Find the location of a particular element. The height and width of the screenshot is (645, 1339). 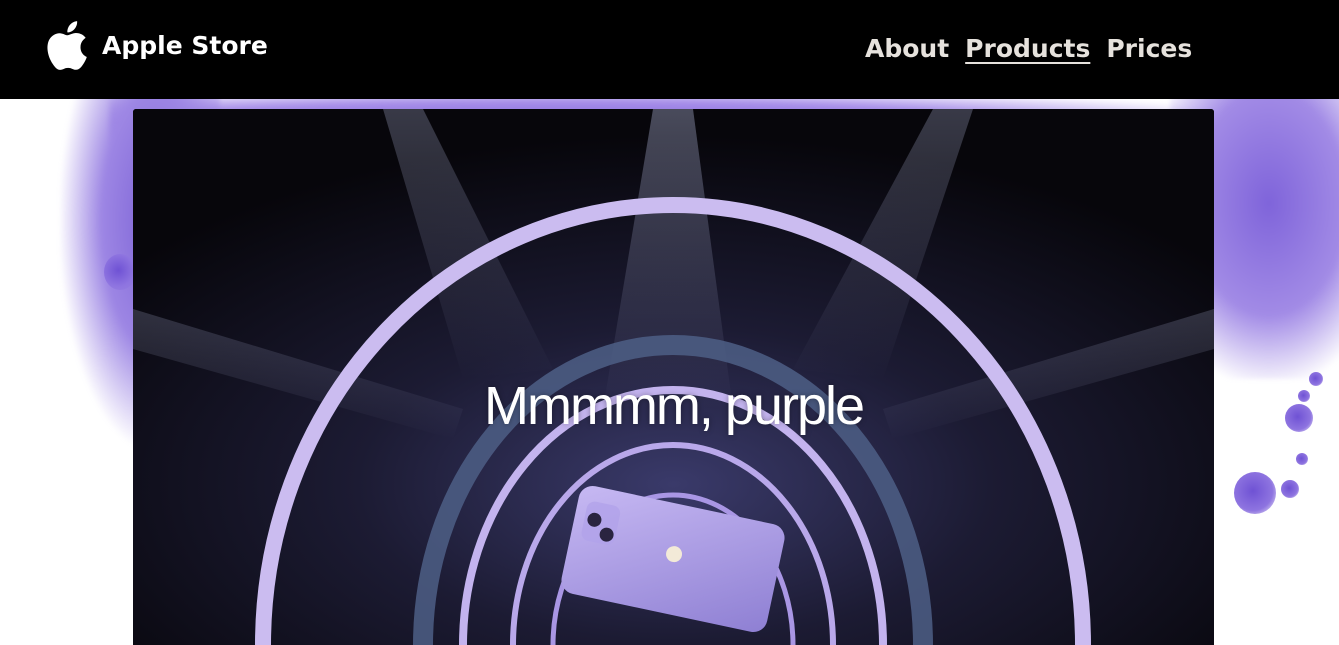

nav-link-about: About is located at coordinates (907, 49).